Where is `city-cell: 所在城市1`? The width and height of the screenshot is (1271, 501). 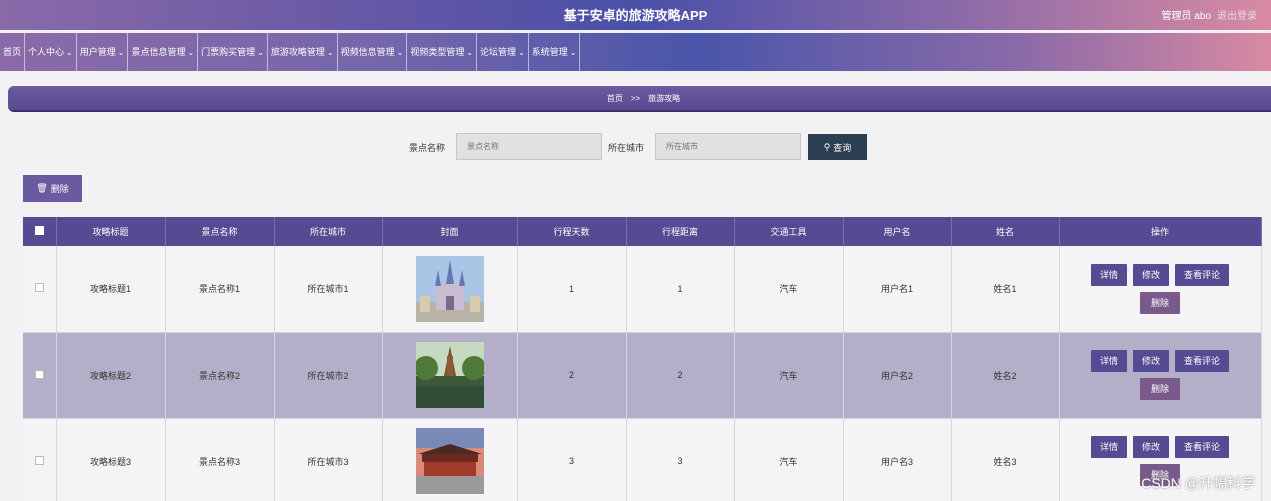 city-cell: 所在城市1 is located at coordinates (328, 289).